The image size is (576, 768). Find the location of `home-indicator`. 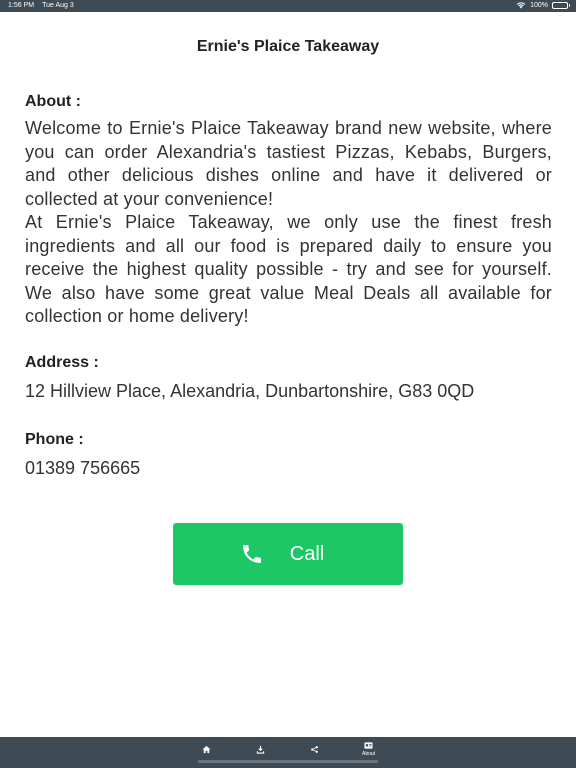

home-indicator is located at coordinates (288, 761).